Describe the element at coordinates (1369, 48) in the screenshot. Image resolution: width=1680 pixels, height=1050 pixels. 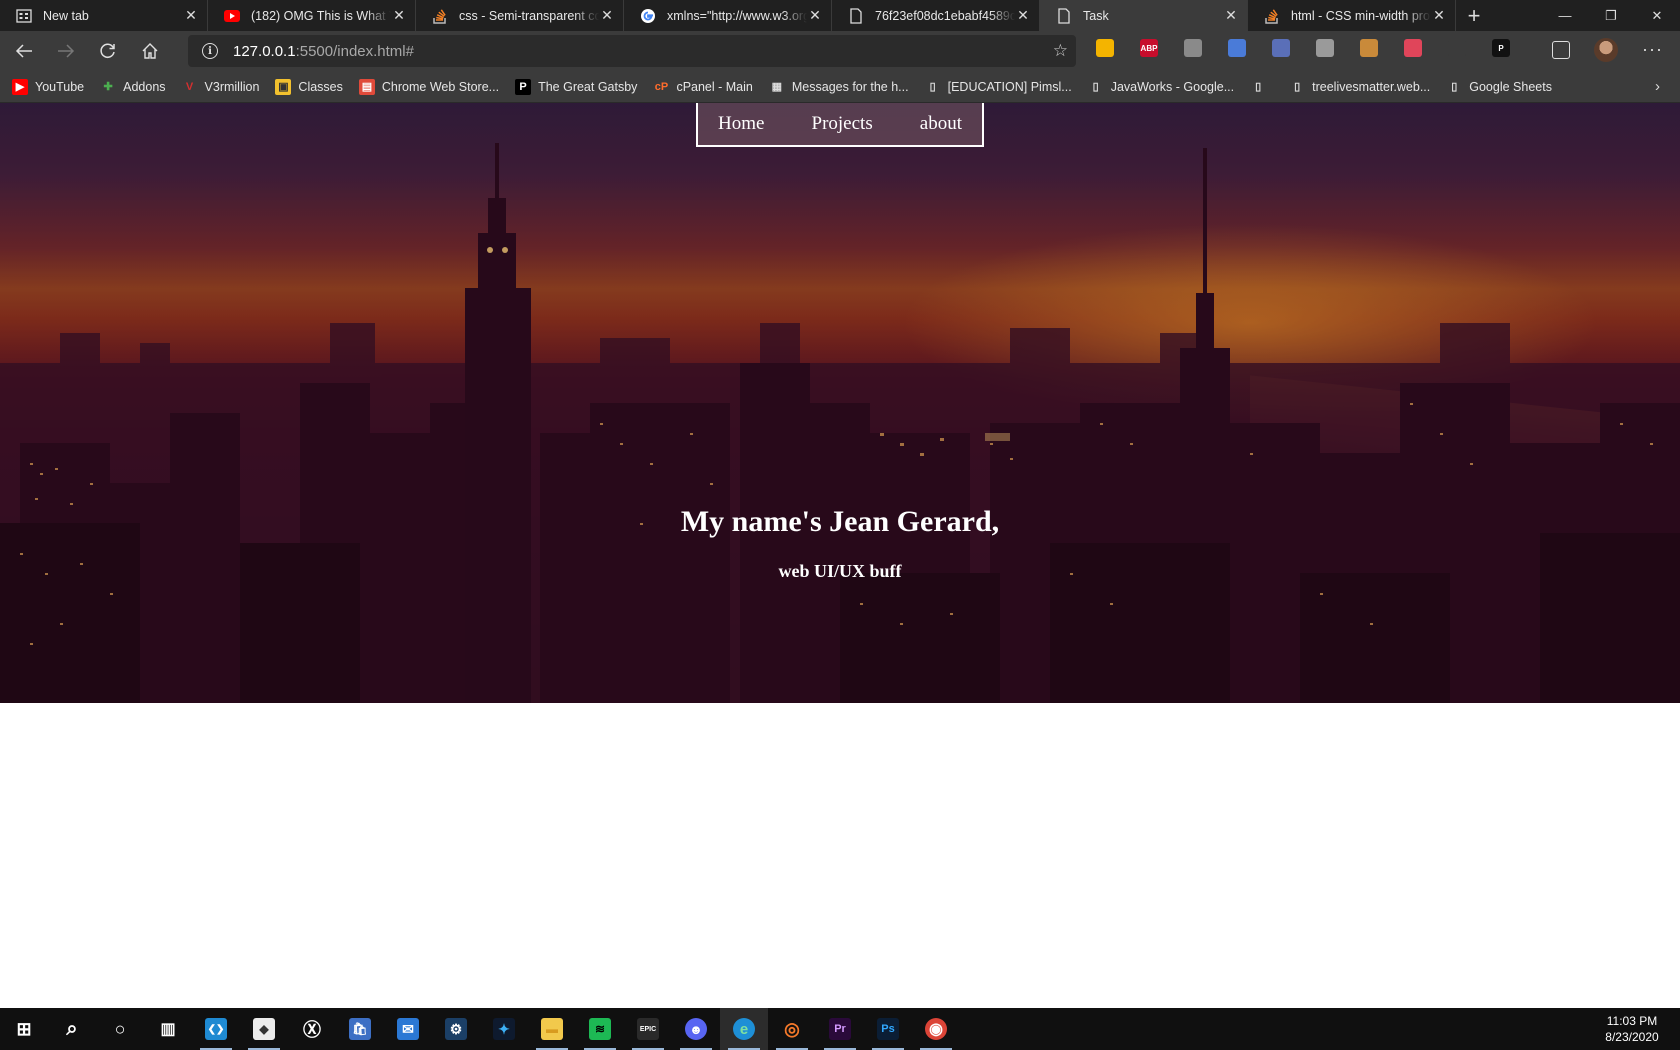
I see `cookie-ext-icon` at that location.